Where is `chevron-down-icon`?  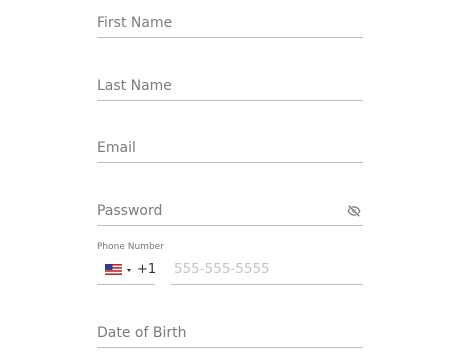
chevron-down-icon is located at coordinates (129, 270).